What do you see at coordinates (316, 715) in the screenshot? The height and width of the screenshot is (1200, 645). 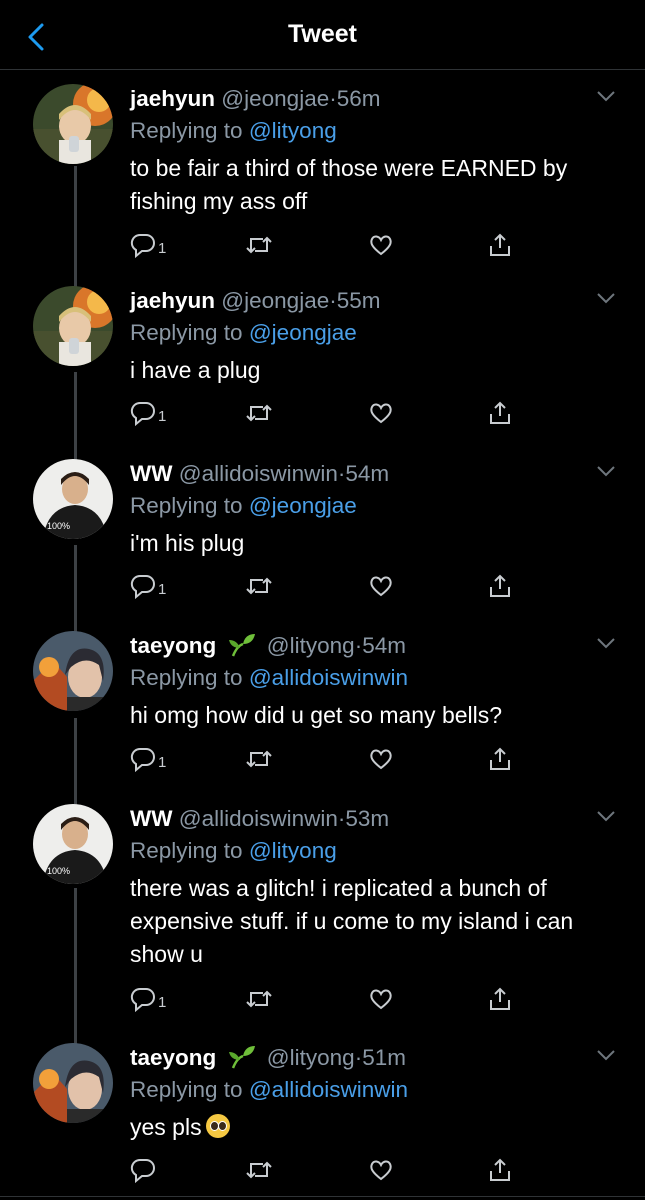 I see `tweet-text: hi omg how did u get so many bells?` at bounding box center [316, 715].